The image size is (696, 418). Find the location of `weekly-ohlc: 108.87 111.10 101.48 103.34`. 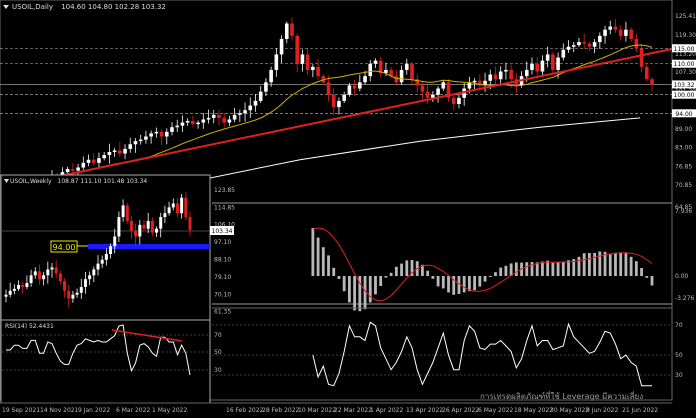

weekly-ohlc: 108.87 111.10 101.48 103.34 is located at coordinates (103, 181).